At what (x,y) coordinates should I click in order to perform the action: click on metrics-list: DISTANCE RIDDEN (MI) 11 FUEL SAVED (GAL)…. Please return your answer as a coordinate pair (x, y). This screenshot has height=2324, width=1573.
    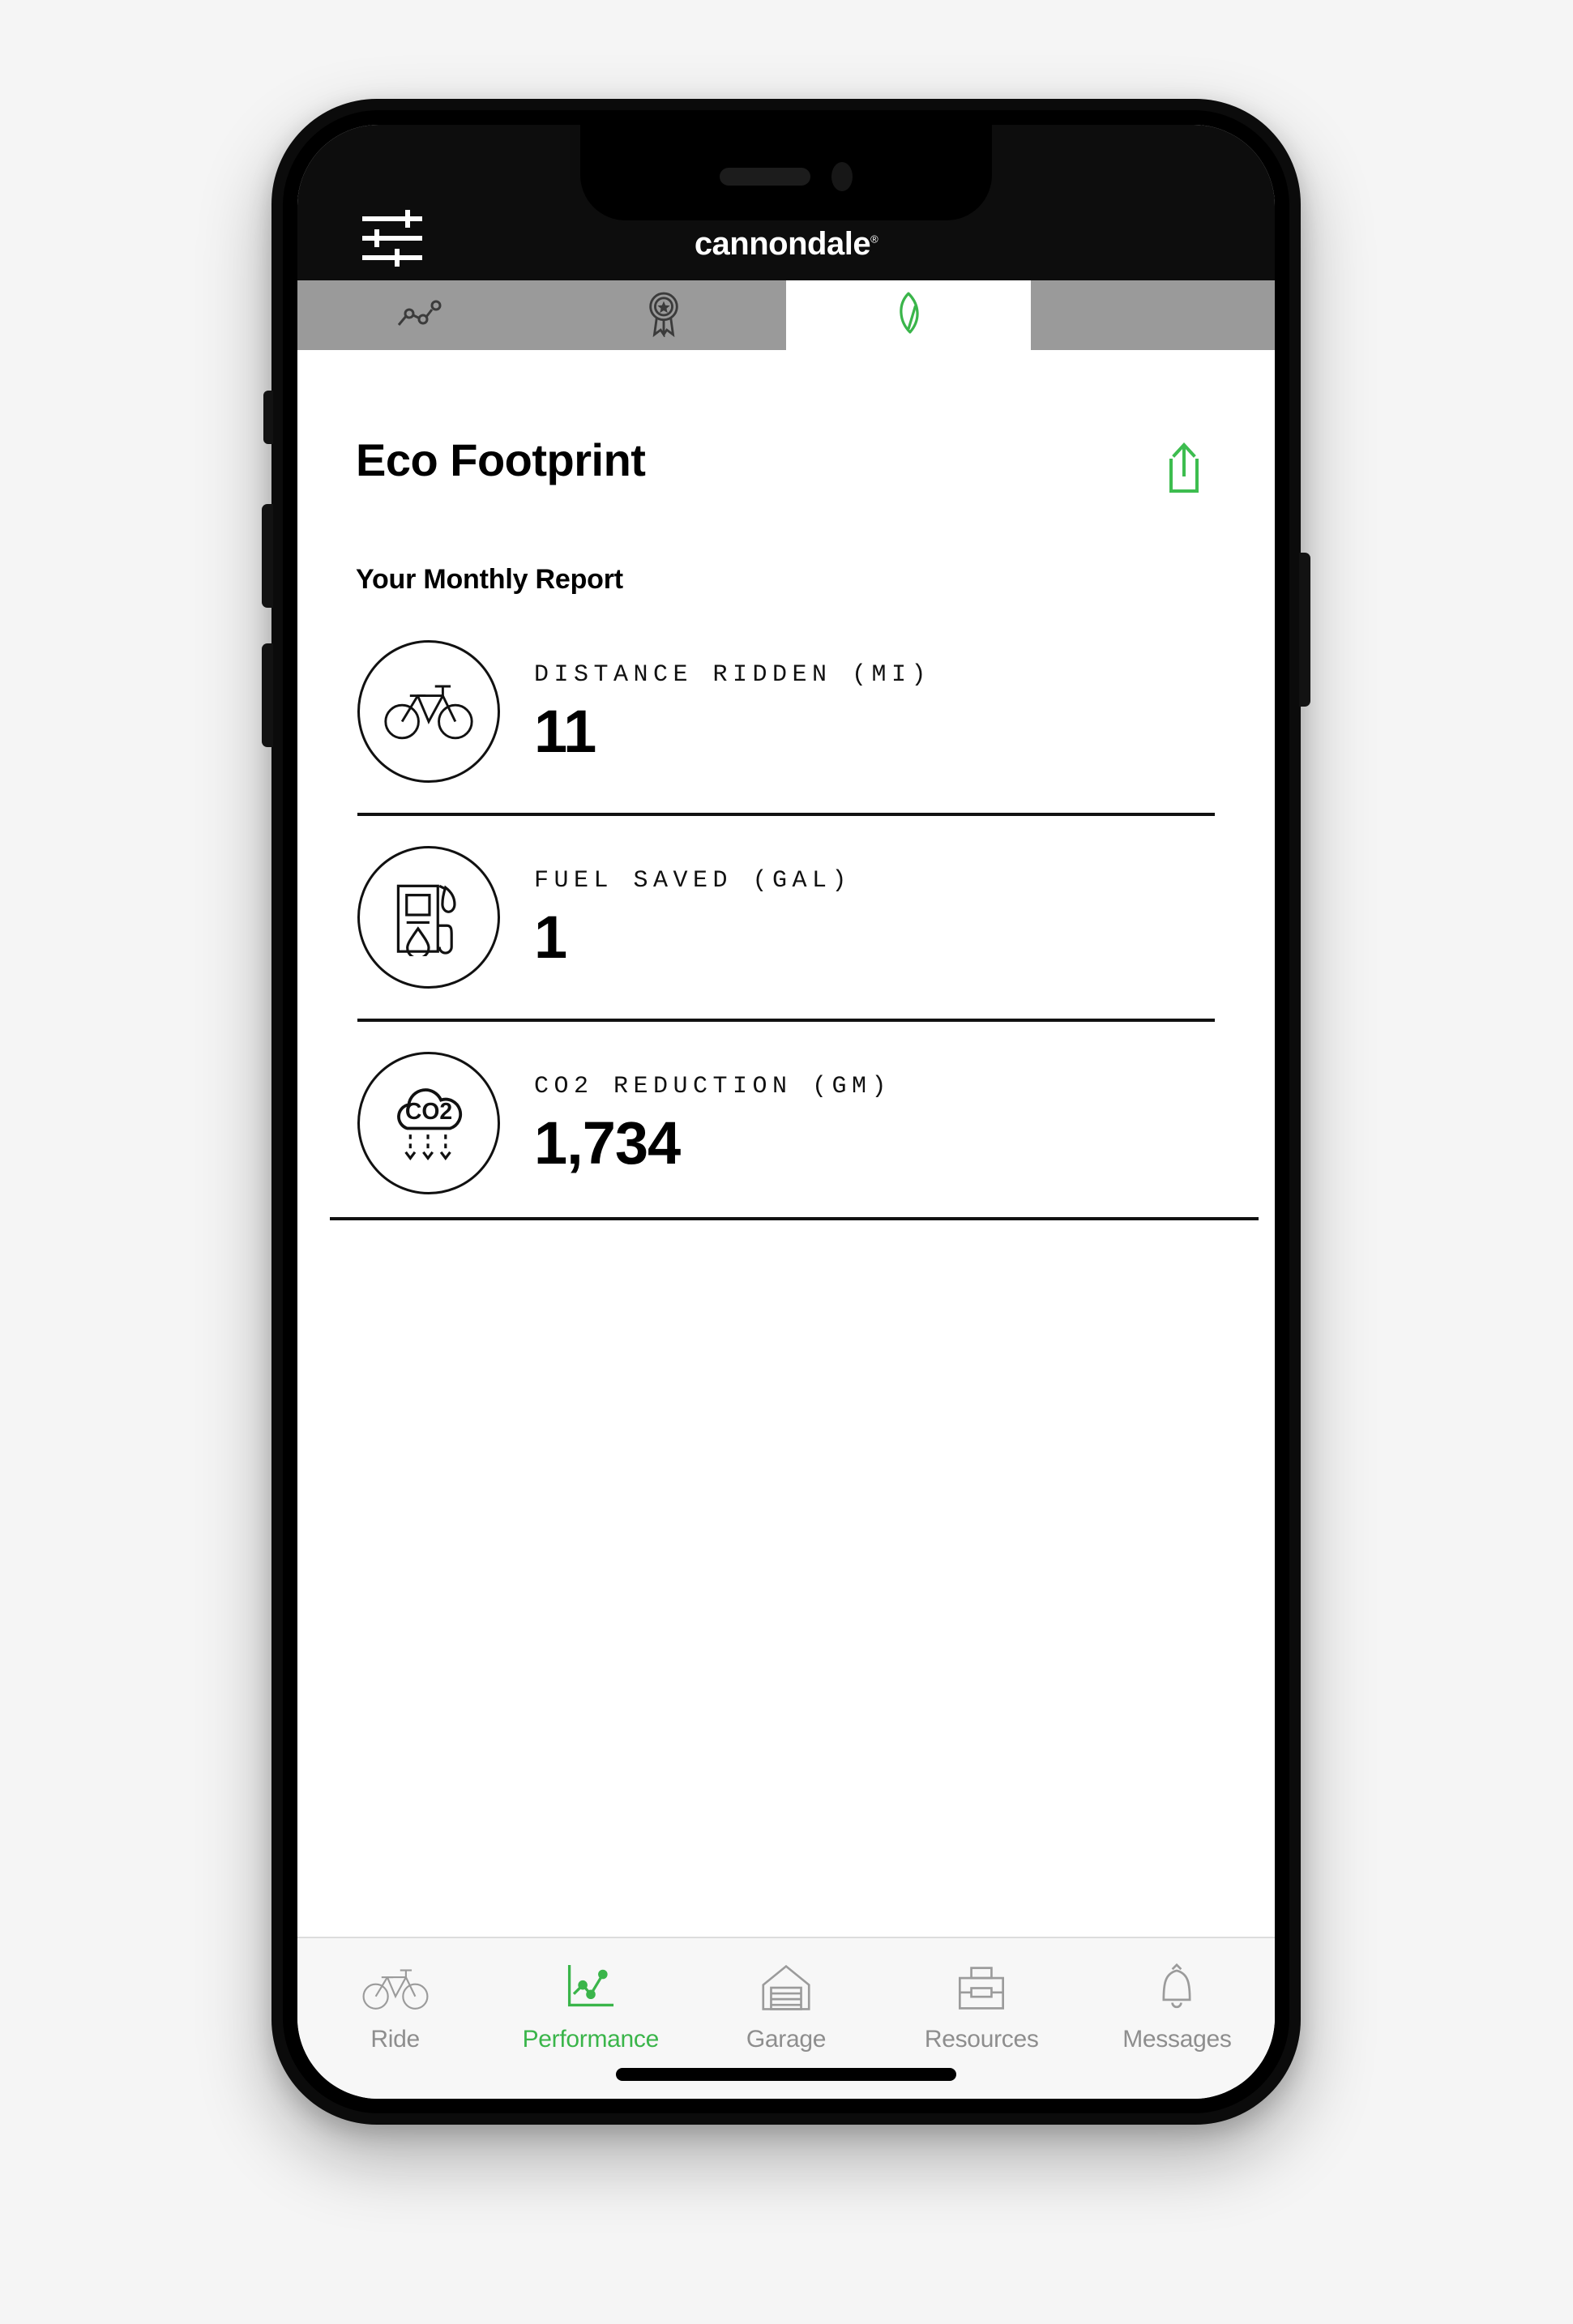
    Looking at the image, I should click on (786, 917).